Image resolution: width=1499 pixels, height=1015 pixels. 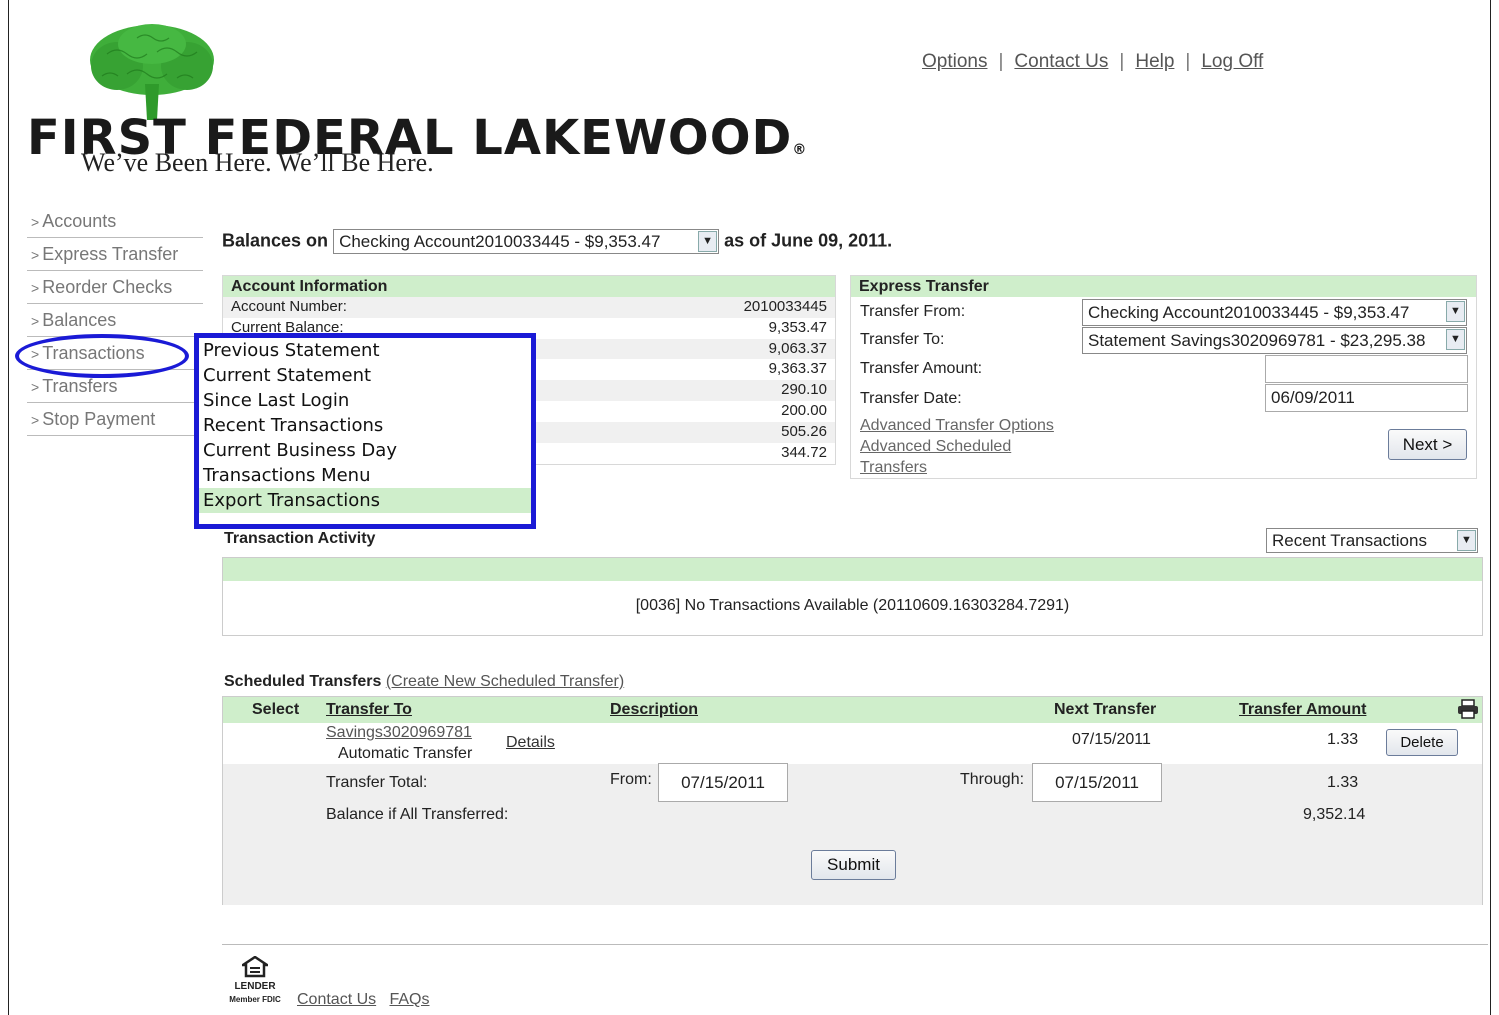 What do you see at coordinates (365, 425) in the screenshot?
I see `menu-item-recent-transactions: Recent Transactions` at bounding box center [365, 425].